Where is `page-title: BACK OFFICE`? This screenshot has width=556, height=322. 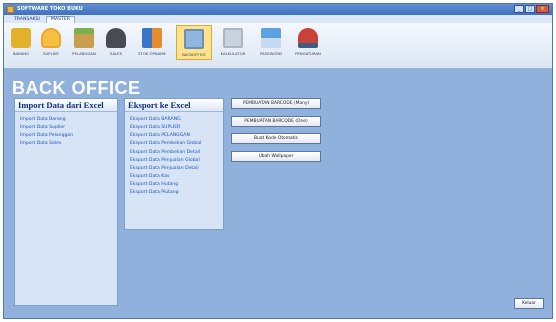 page-title: BACK OFFICE is located at coordinates (76, 88).